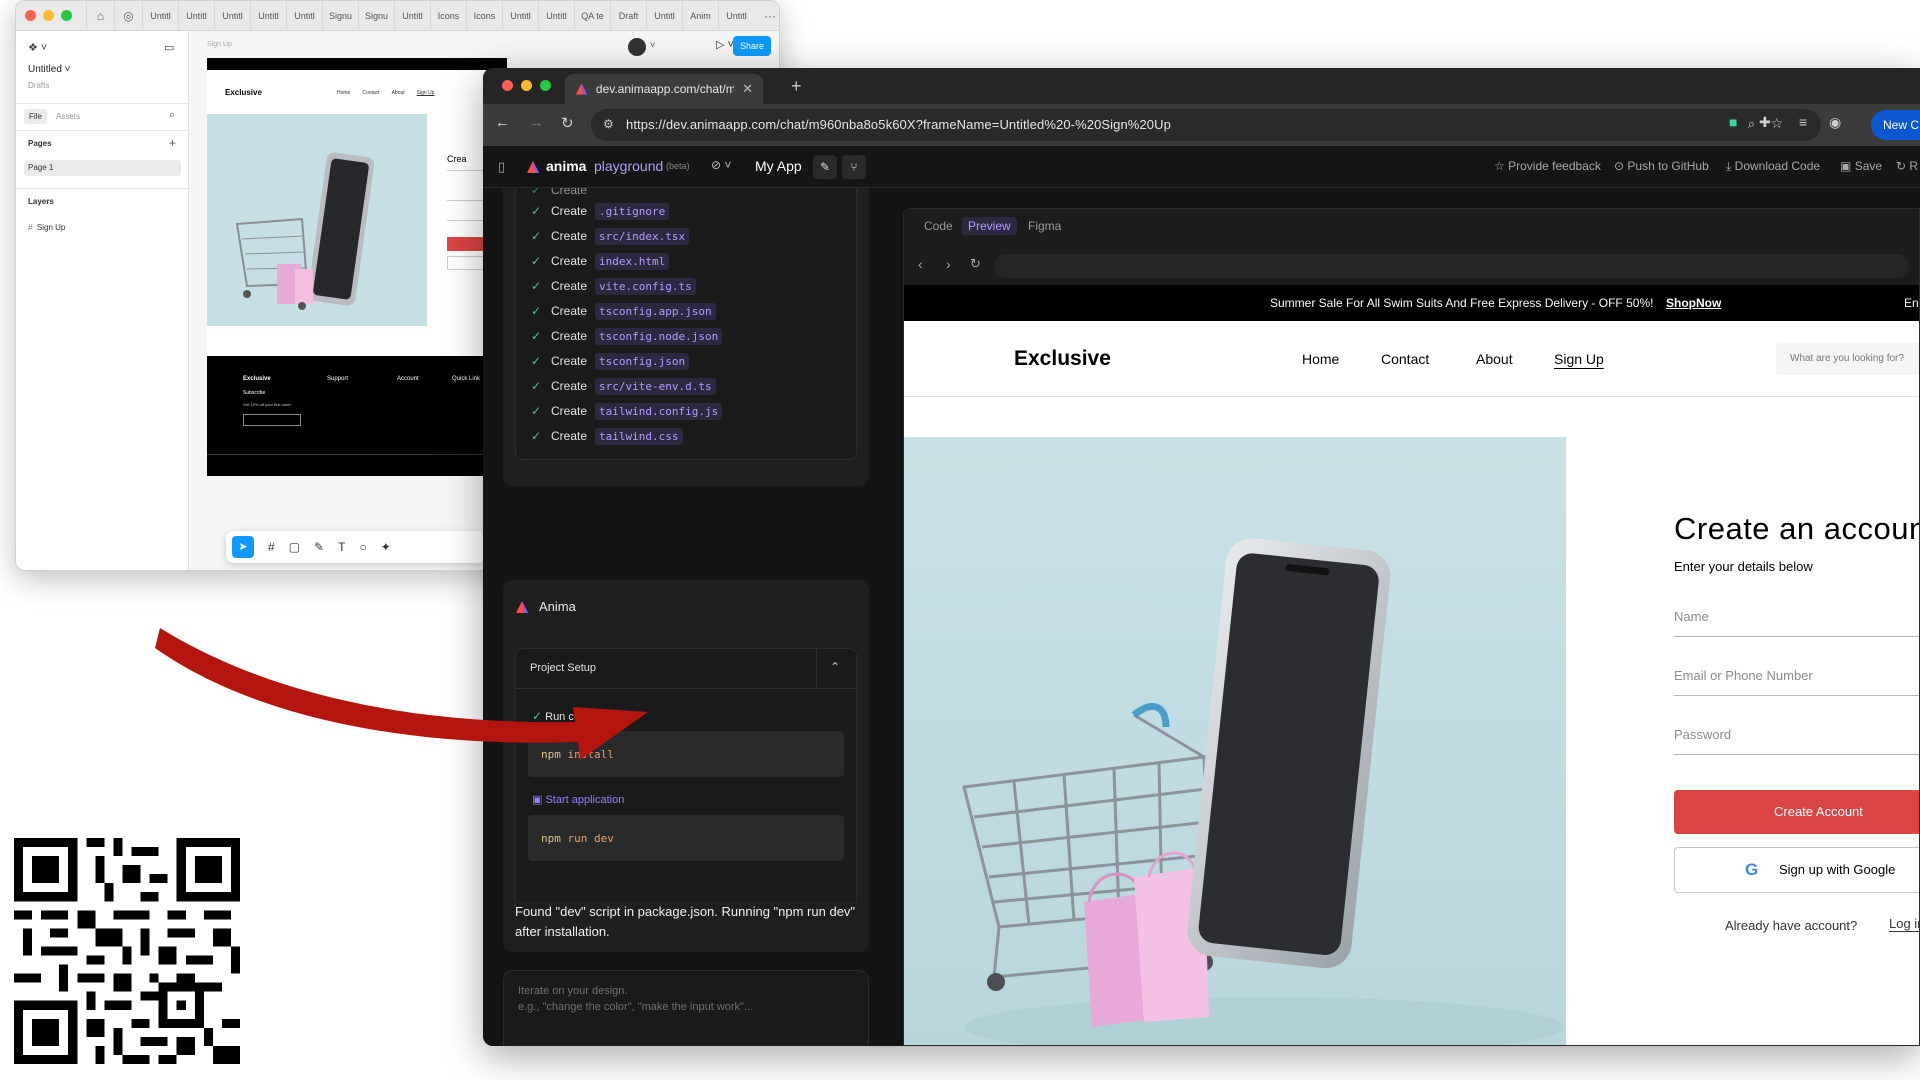 This screenshot has height=1080, width=1920. Describe the element at coordinates (825, 167) in the screenshot. I see `edit-name-icon: ✎` at that location.